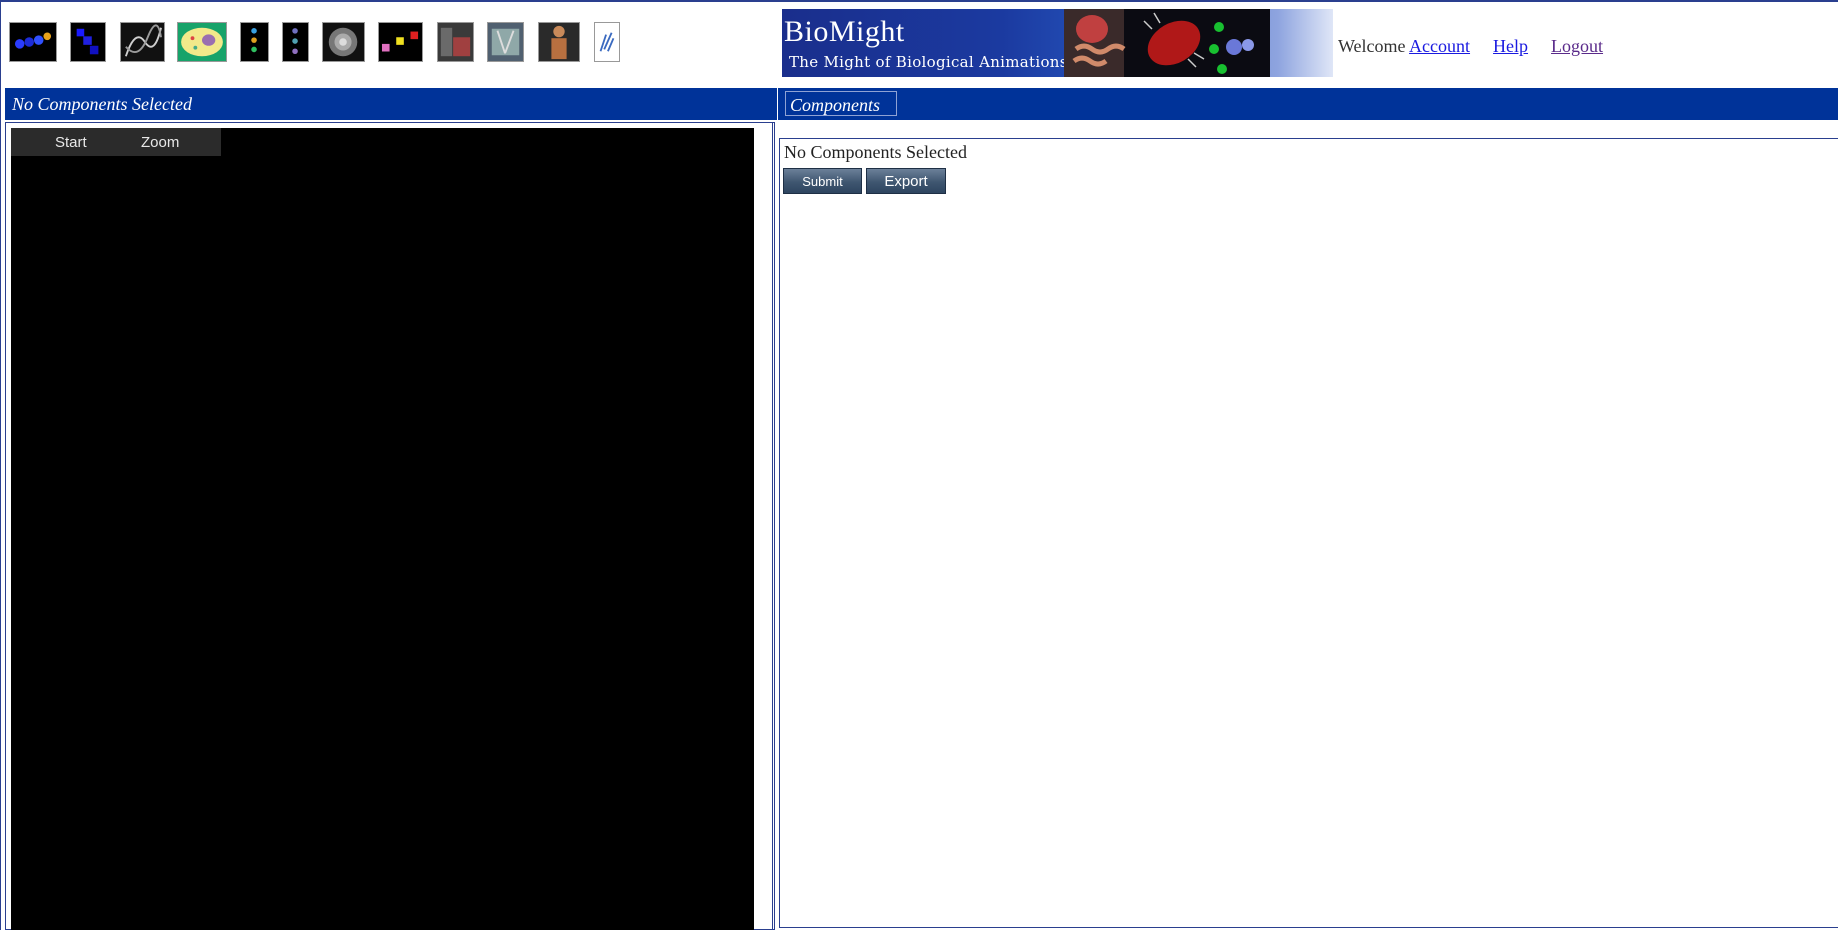 Image resolution: width=1838 pixels, height=930 pixels. Describe the element at coordinates (71, 142) in the screenshot. I see `start-button: Start` at that location.